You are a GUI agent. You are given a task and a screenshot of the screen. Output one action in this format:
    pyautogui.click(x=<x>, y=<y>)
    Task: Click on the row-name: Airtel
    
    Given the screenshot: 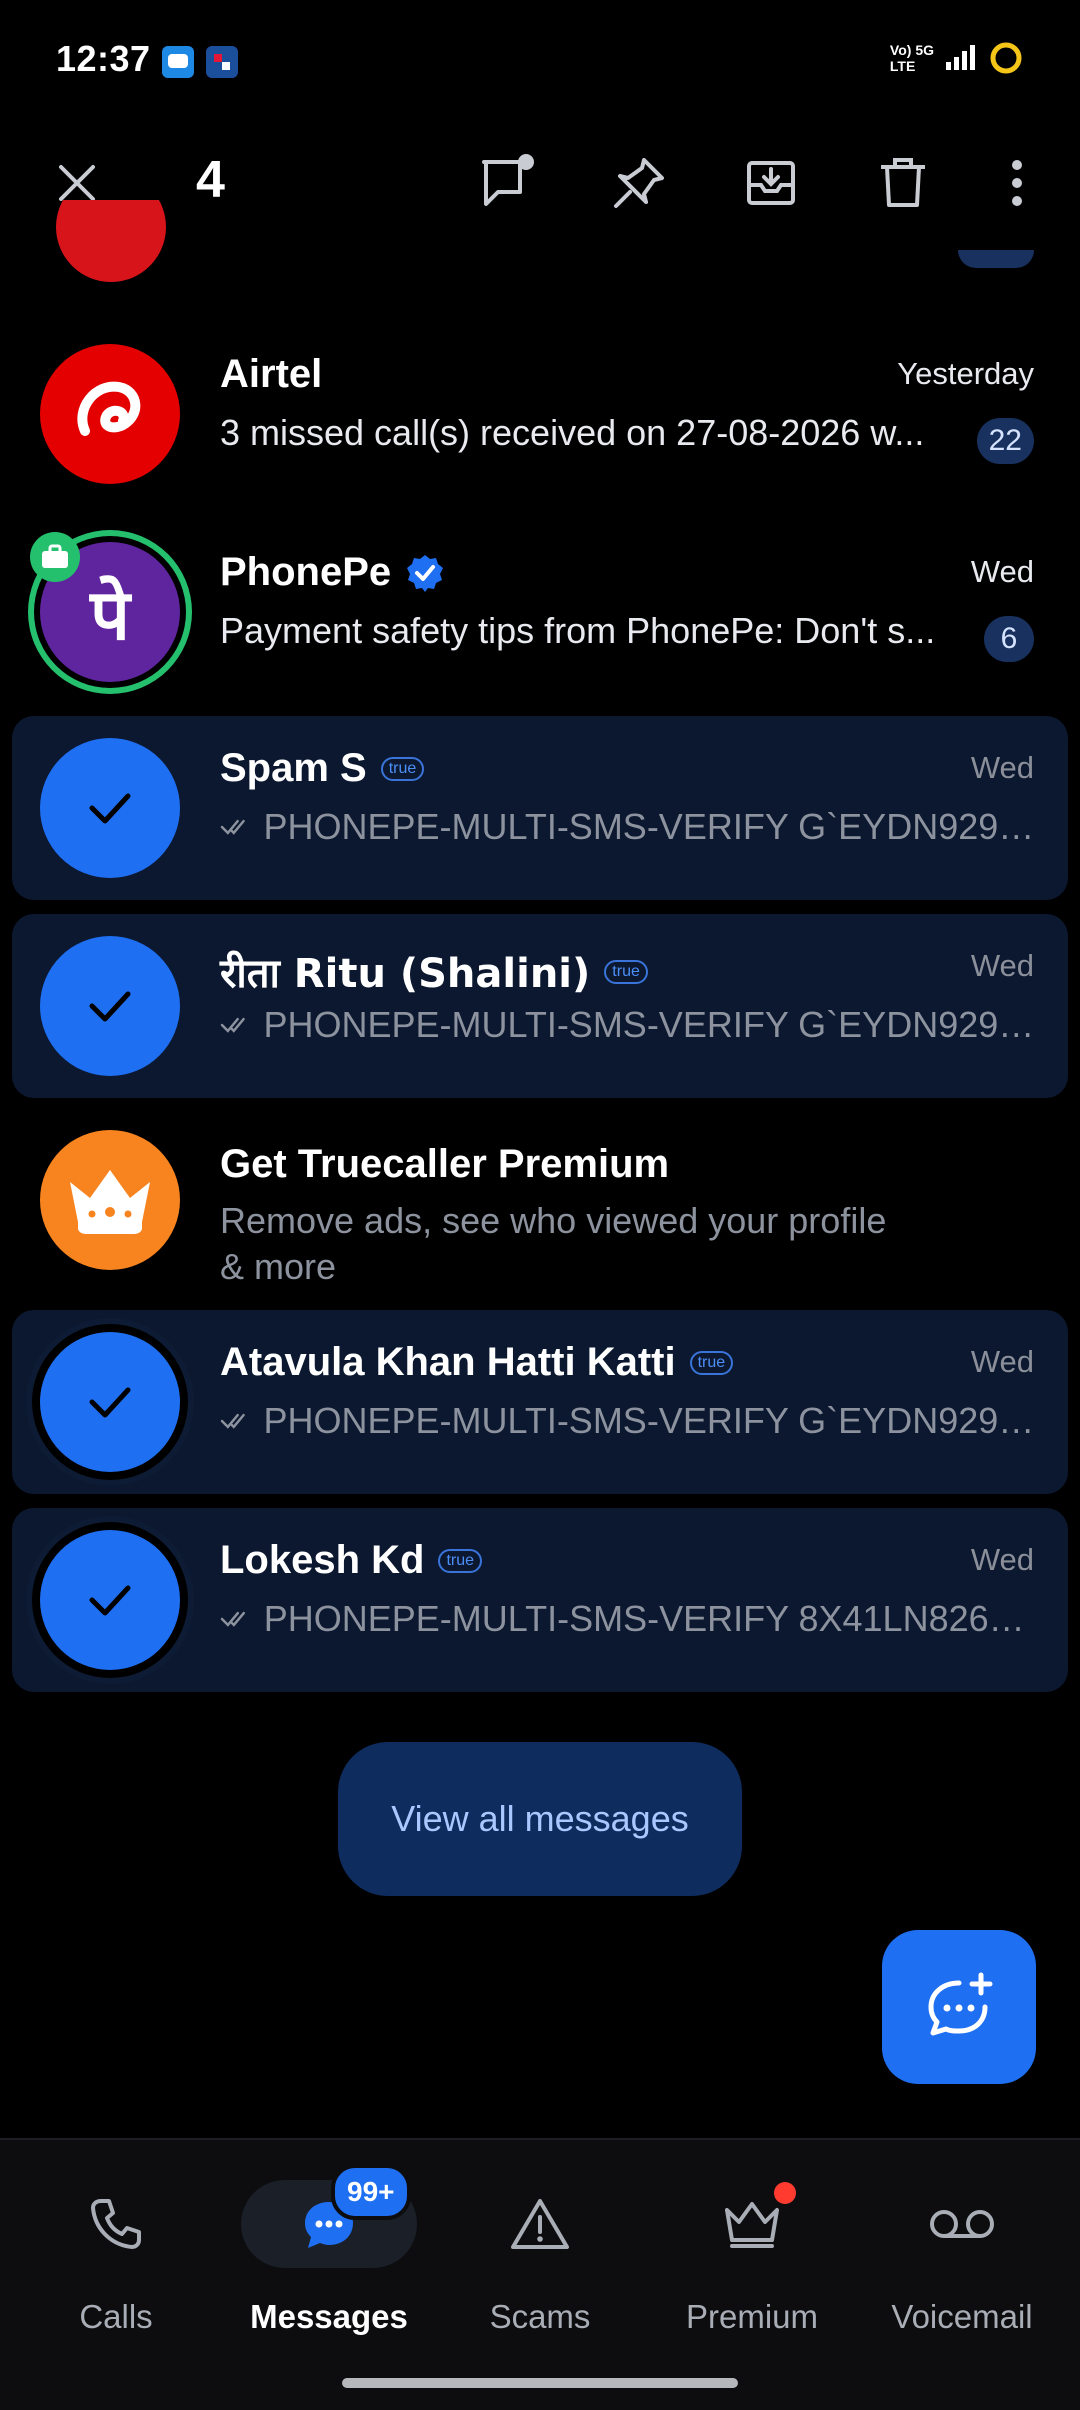 What is the action you would take?
    pyautogui.click(x=271, y=374)
    